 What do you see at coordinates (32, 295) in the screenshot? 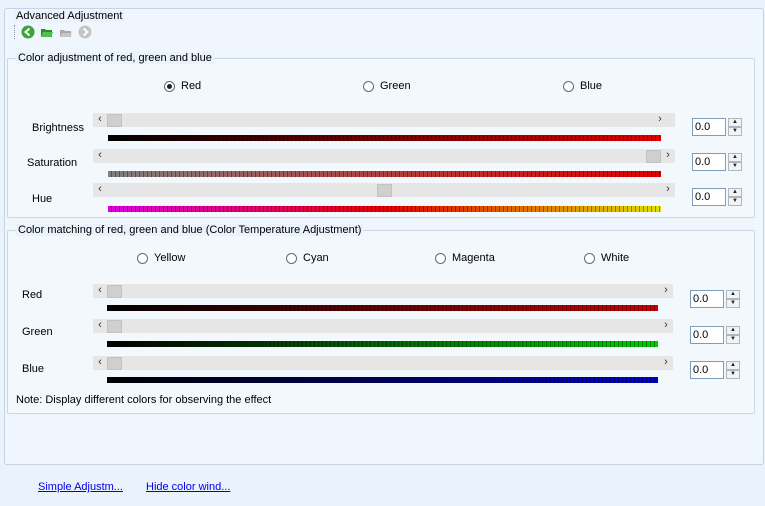
I see `temp-red-label: Red` at bounding box center [32, 295].